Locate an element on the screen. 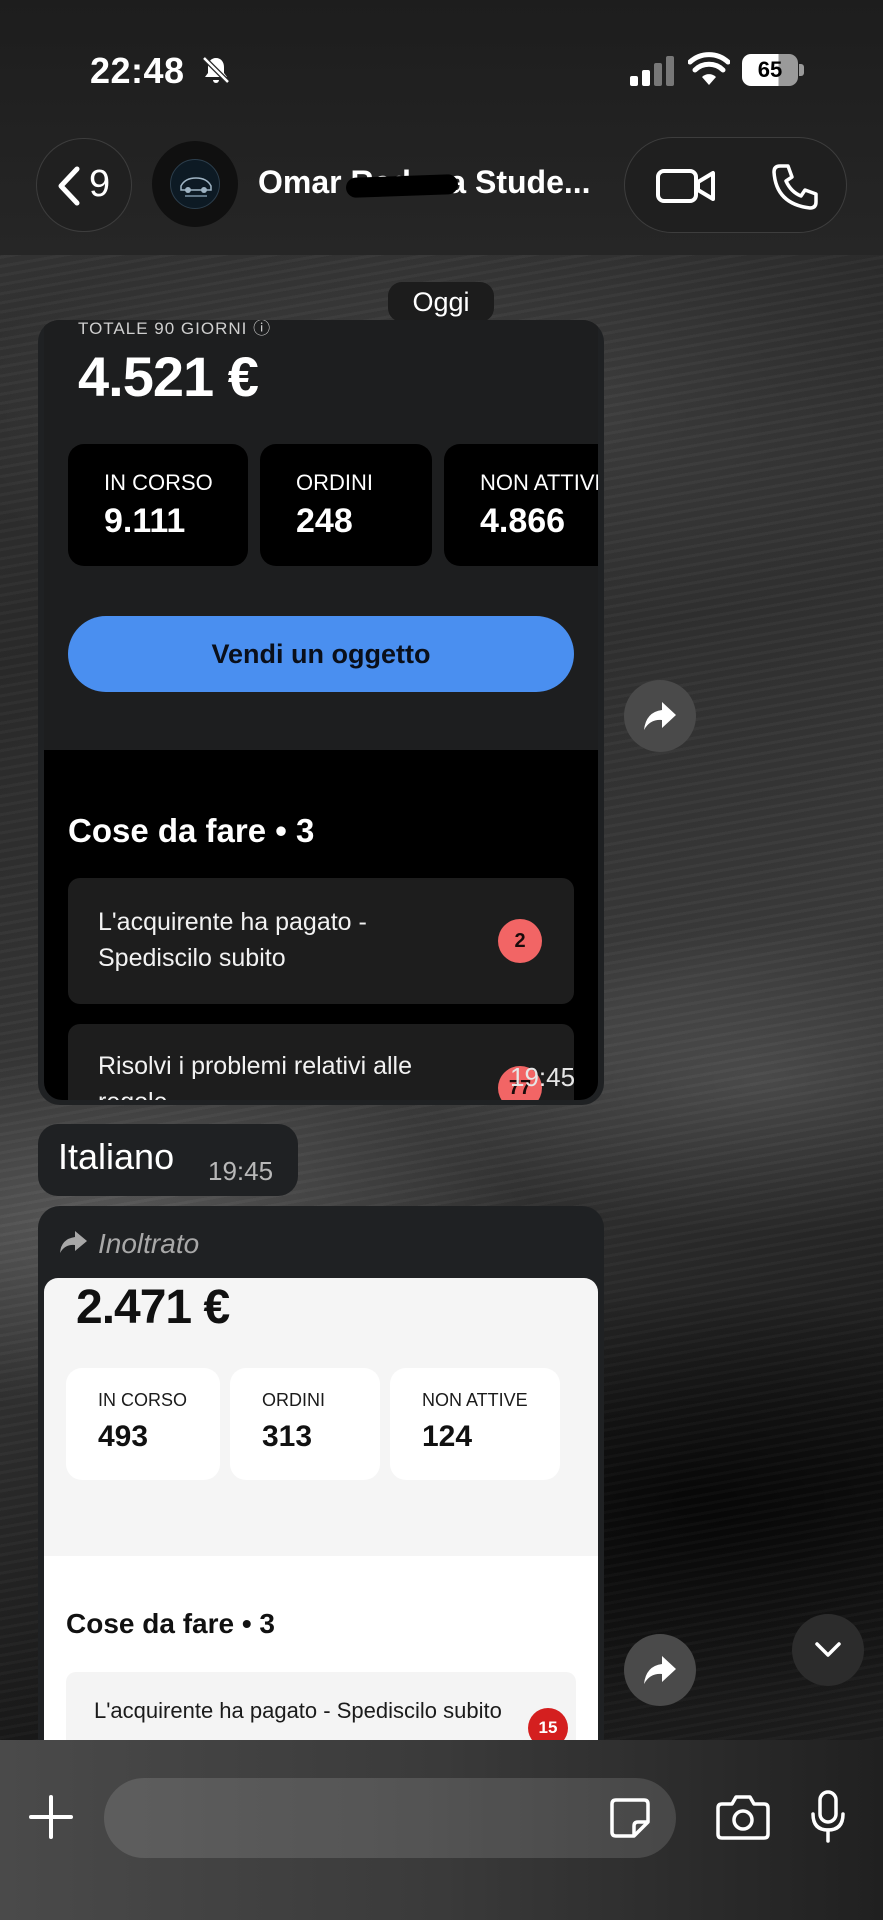 The height and width of the screenshot is (1920, 883). company-logo is located at coordinates (195, 184).